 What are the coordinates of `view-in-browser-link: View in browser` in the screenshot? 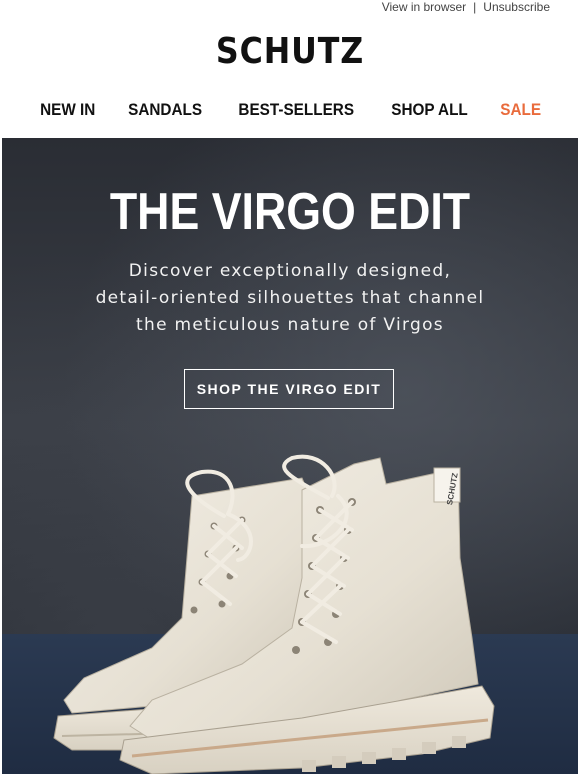 It's located at (424, 7).